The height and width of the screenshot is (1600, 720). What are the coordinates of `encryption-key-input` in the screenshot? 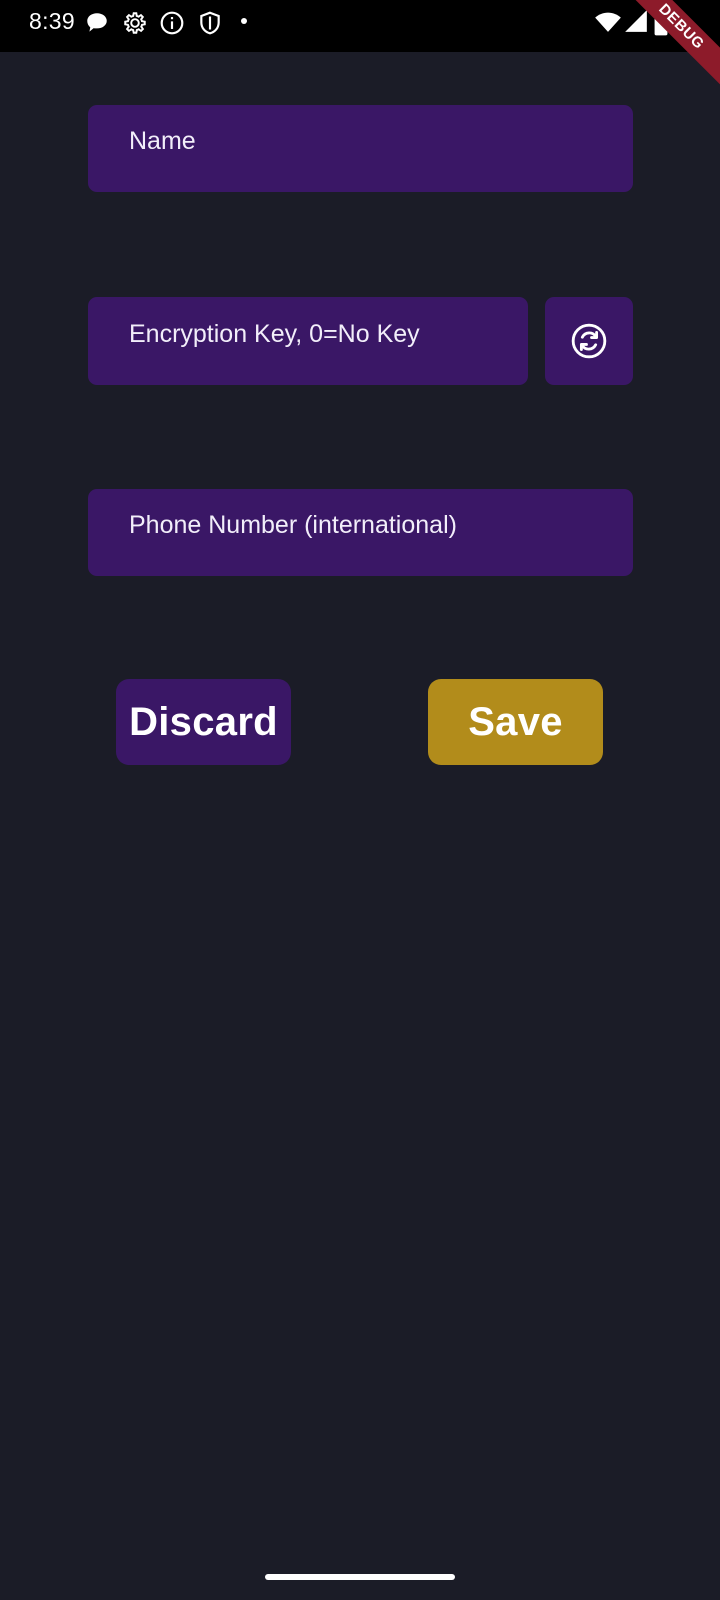 It's located at (308, 341).